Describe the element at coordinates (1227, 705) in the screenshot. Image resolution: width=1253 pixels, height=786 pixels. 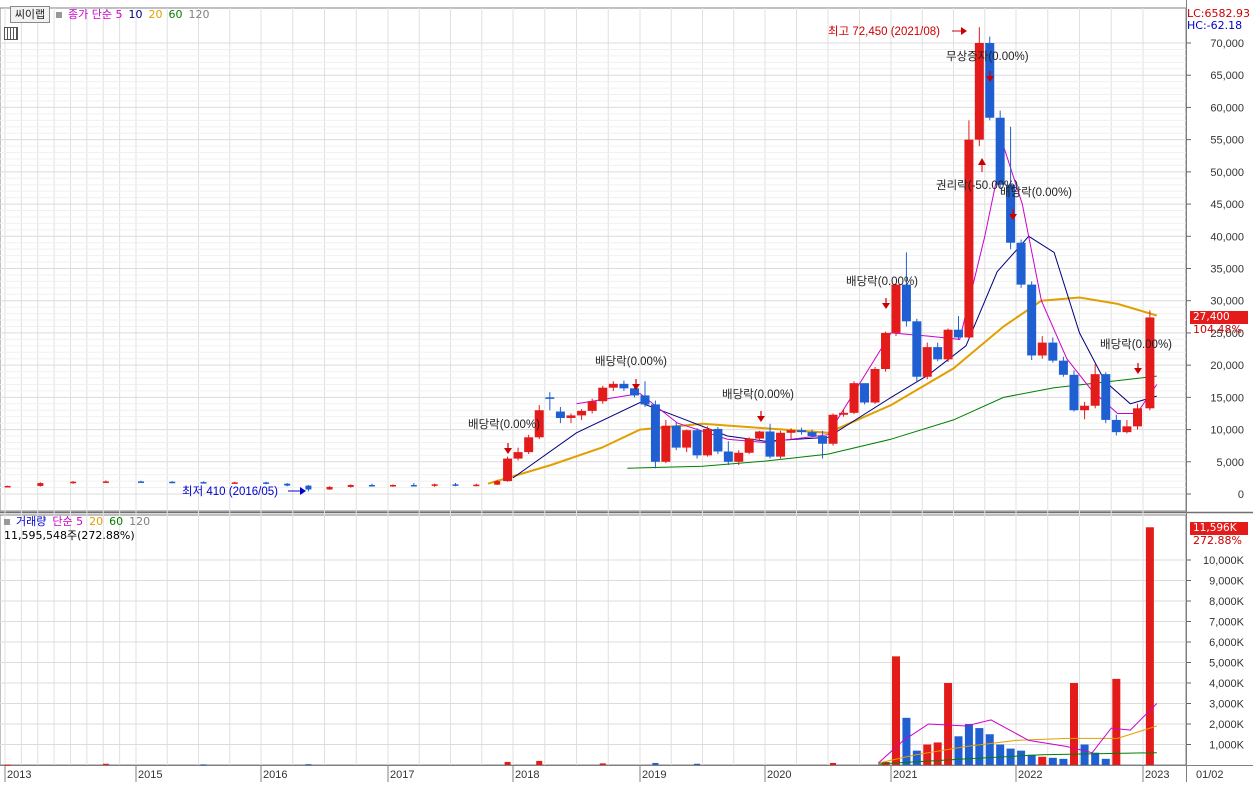
I see `volume-tick-label: 3,000K` at that location.